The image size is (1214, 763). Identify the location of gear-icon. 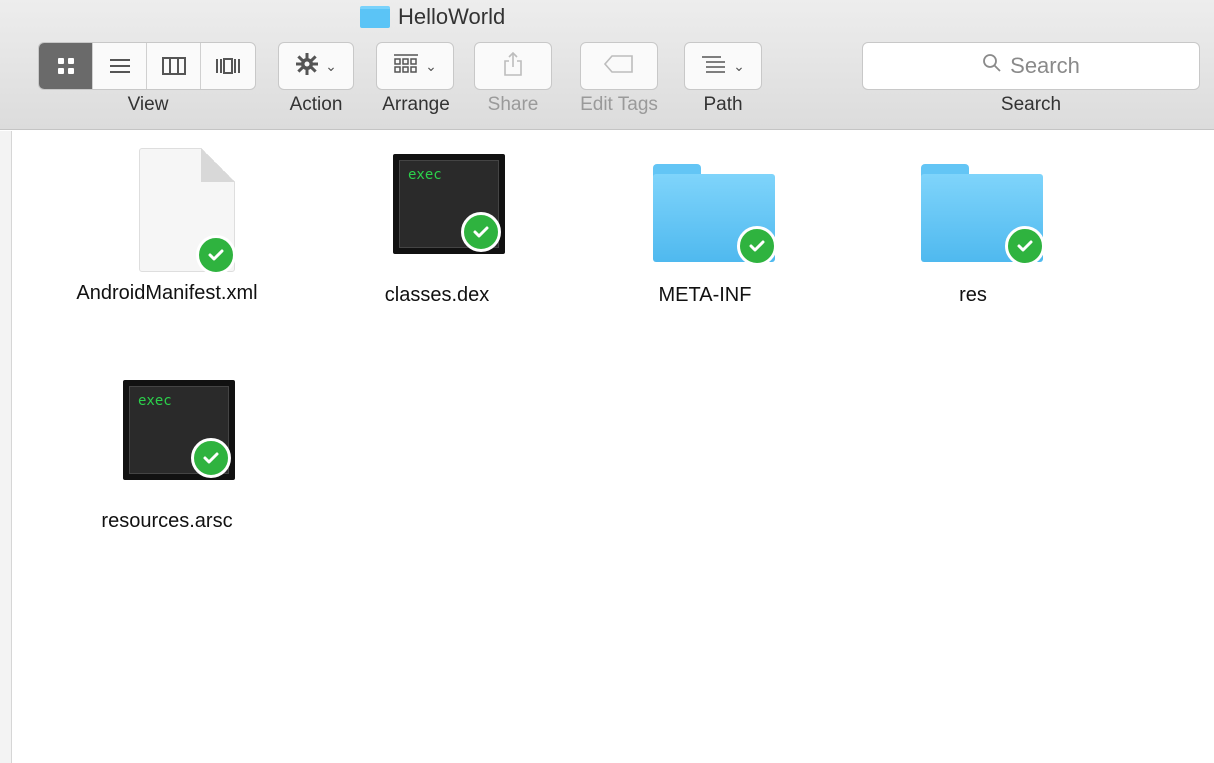
(307, 66).